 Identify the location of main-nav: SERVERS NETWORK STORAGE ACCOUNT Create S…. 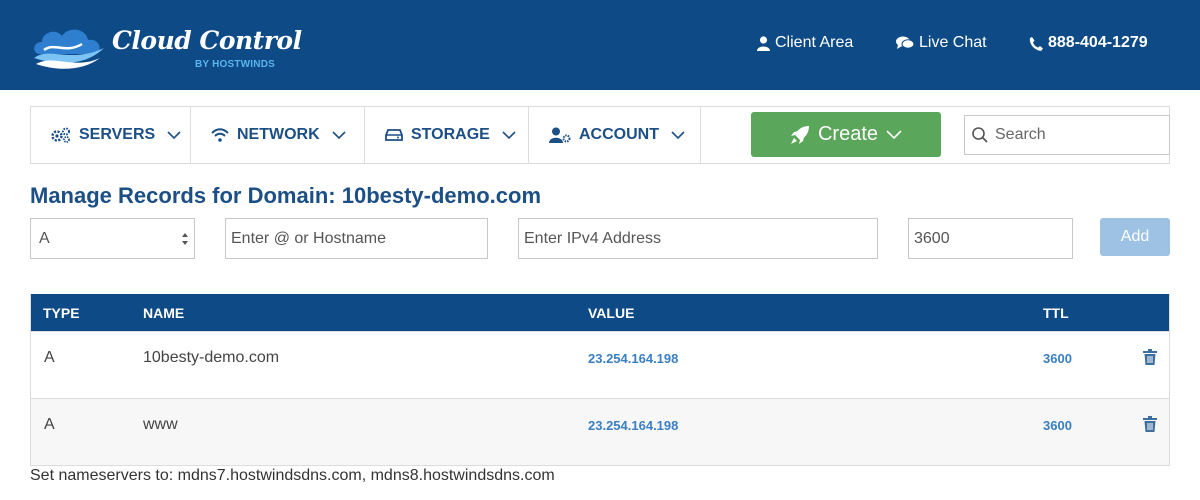
(600, 135).